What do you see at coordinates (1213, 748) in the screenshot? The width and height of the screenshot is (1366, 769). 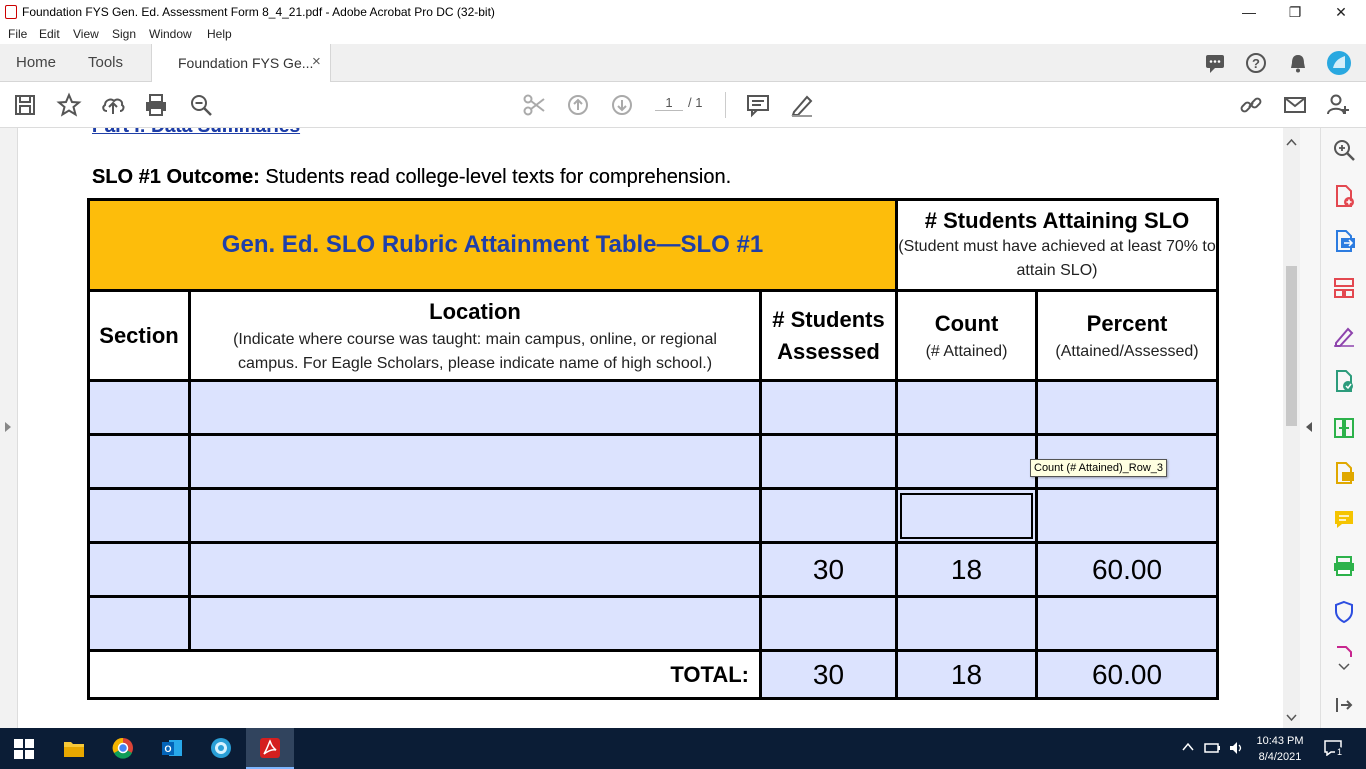 I see `battery-network-icon` at bounding box center [1213, 748].